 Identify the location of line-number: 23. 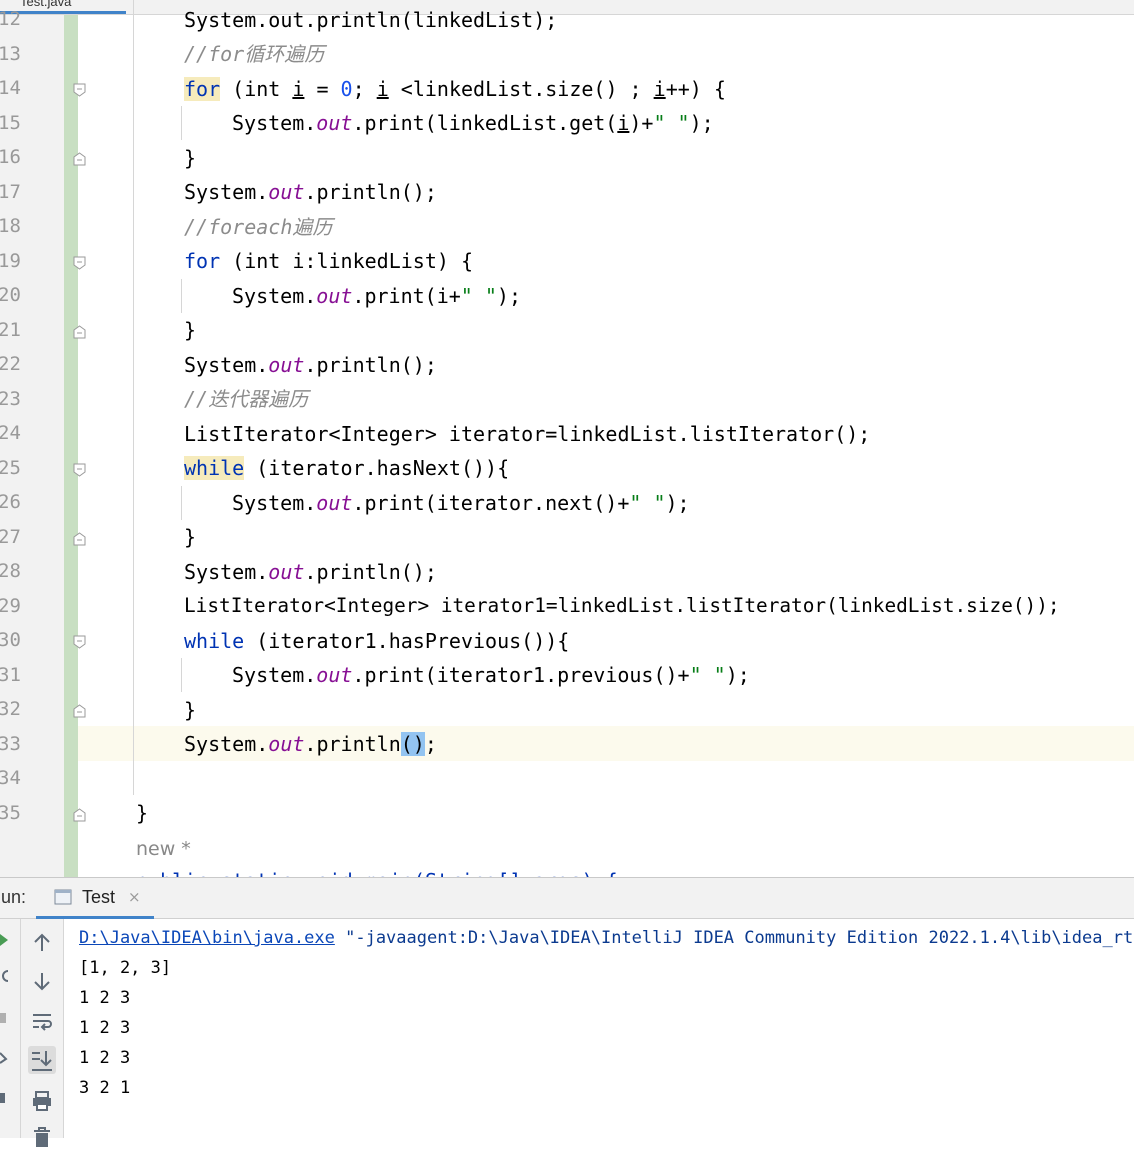
(10, 399).